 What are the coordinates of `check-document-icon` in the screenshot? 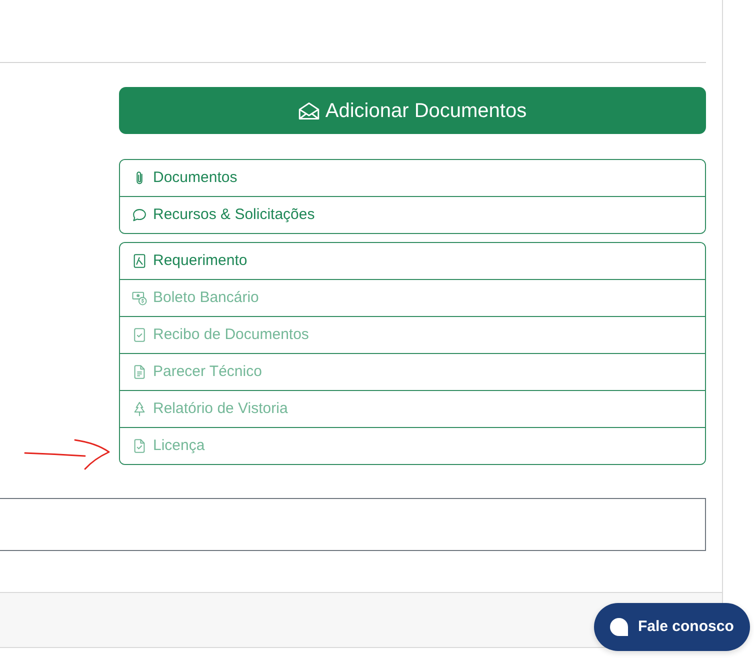 It's located at (139, 335).